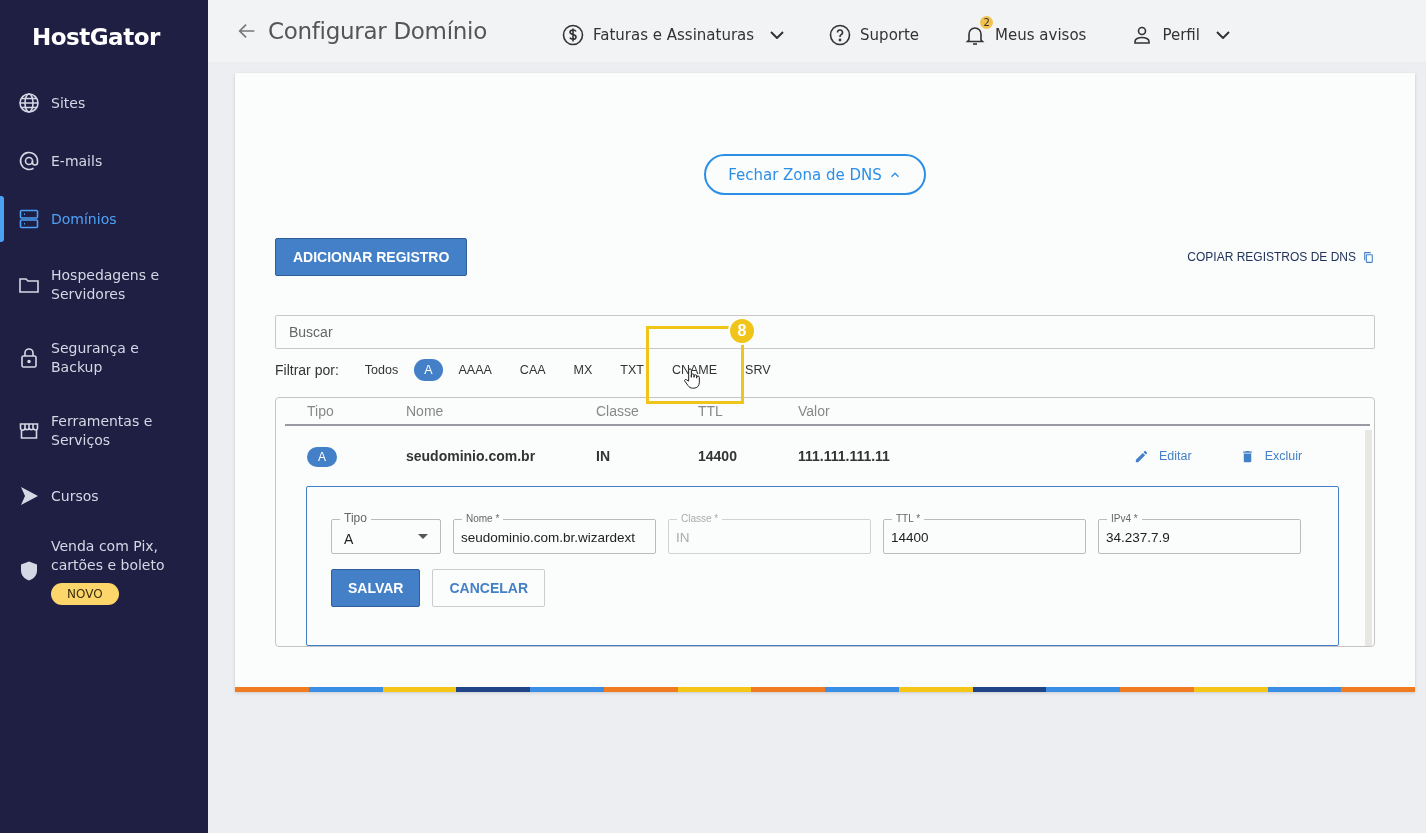 This screenshot has height=833, width=1426. I want to click on sidebar-item-label: E-mails, so click(77, 161).